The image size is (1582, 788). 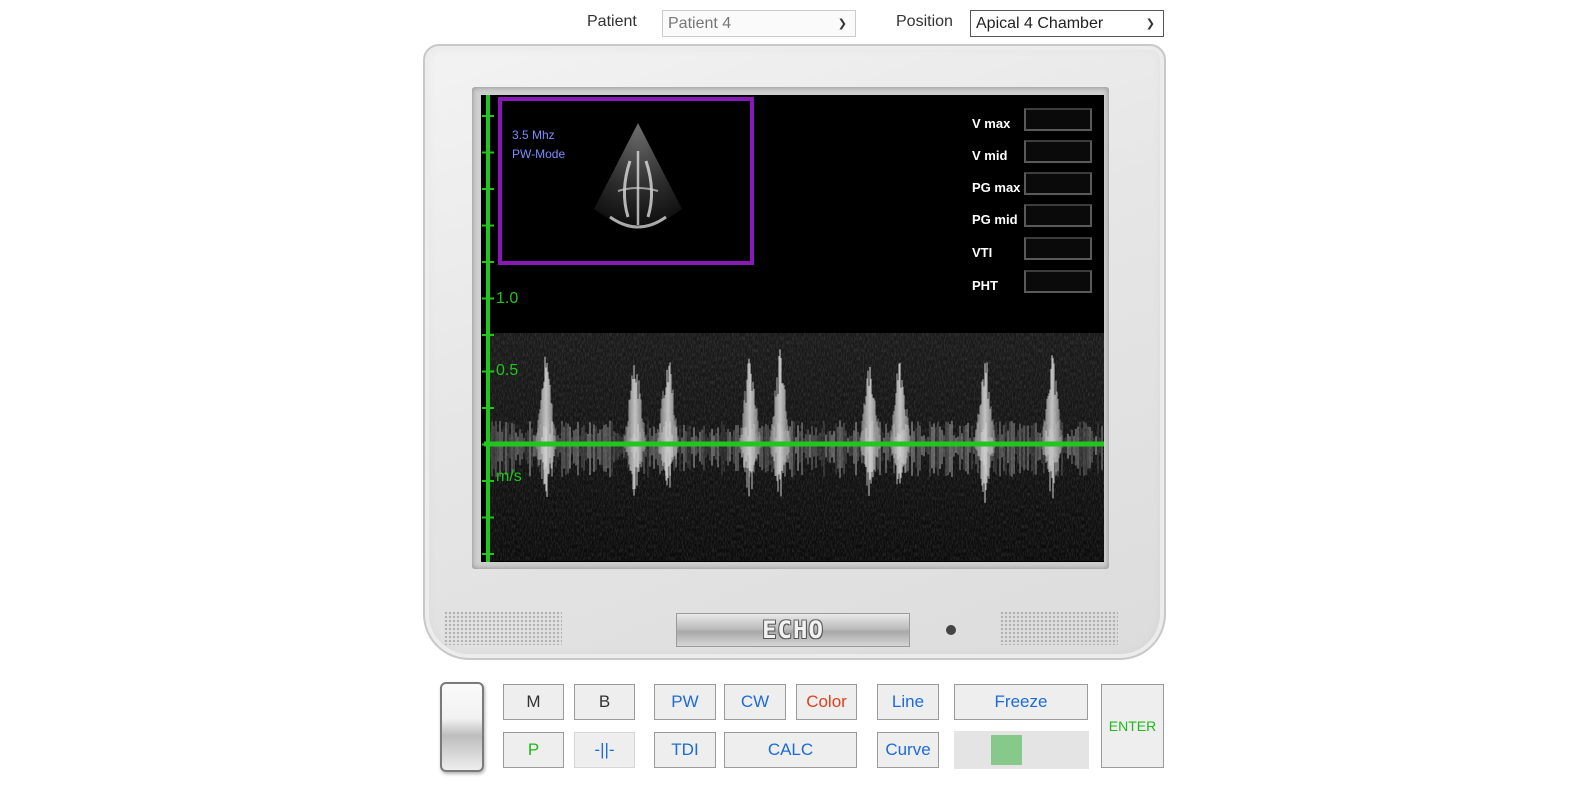 I want to click on curve-button: Curve, so click(x=908, y=750).